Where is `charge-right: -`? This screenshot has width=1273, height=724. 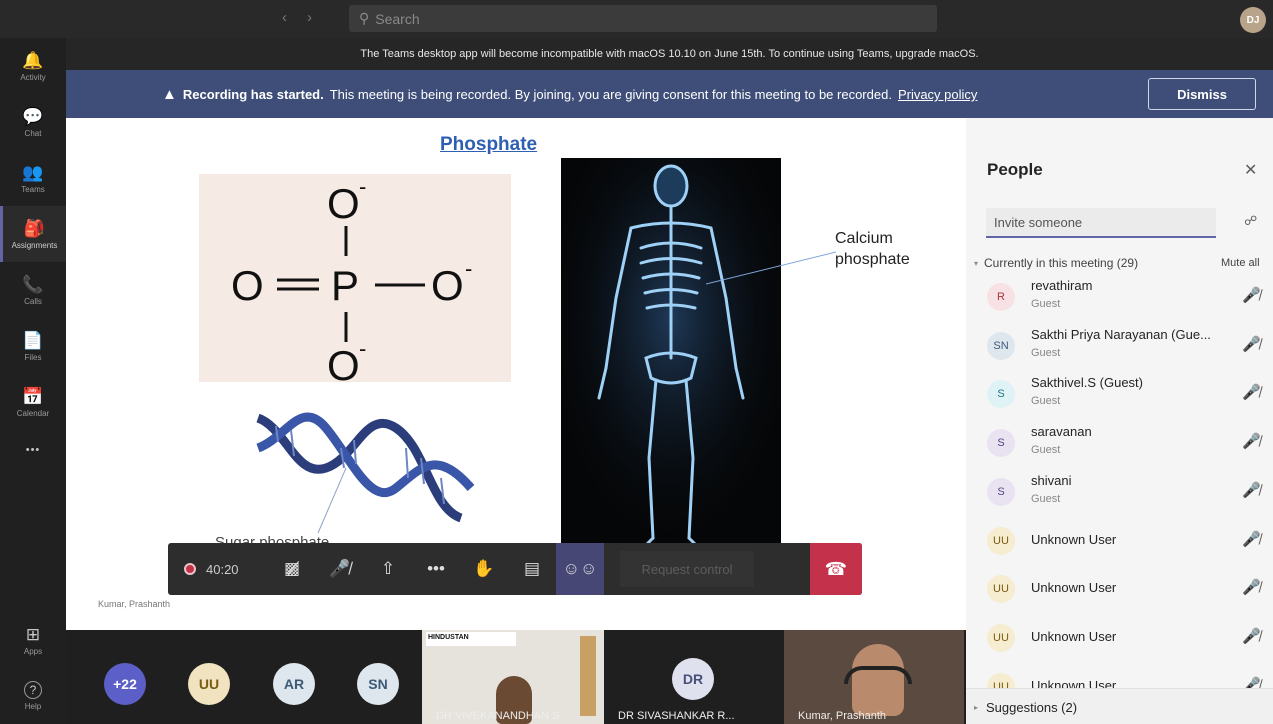 charge-right: - is located at coordinates (468, 268).